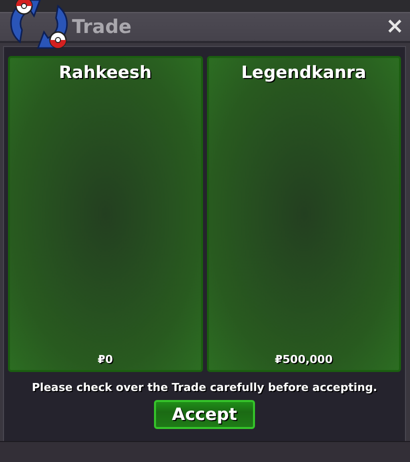 The height and width of the screenshot is (462, 410). What do you see at coordinates (102, 27) in the screenshot?
I see `window-title: Trade` at bounding box center [102, 27].